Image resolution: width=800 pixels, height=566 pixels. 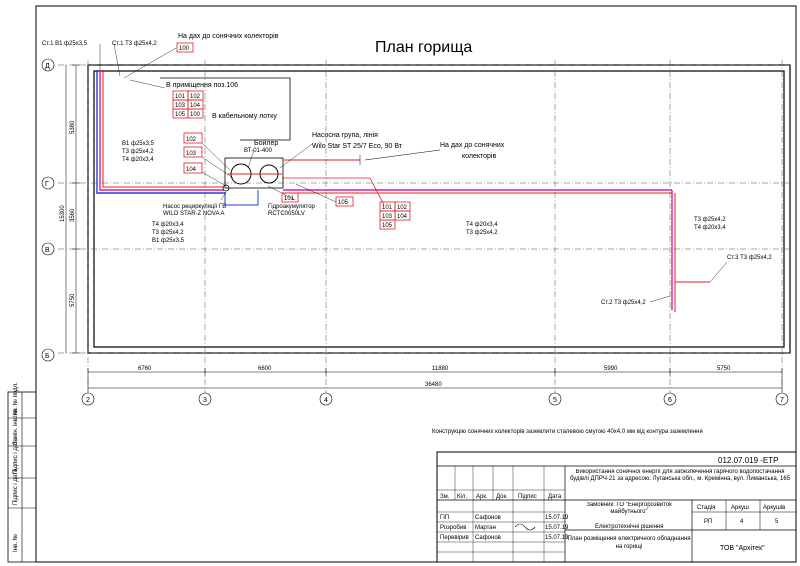 What do you see at coordinates (343, 203) in the screenshot?
I see `box-g3-1: 105` at bounding box center [343, 203].